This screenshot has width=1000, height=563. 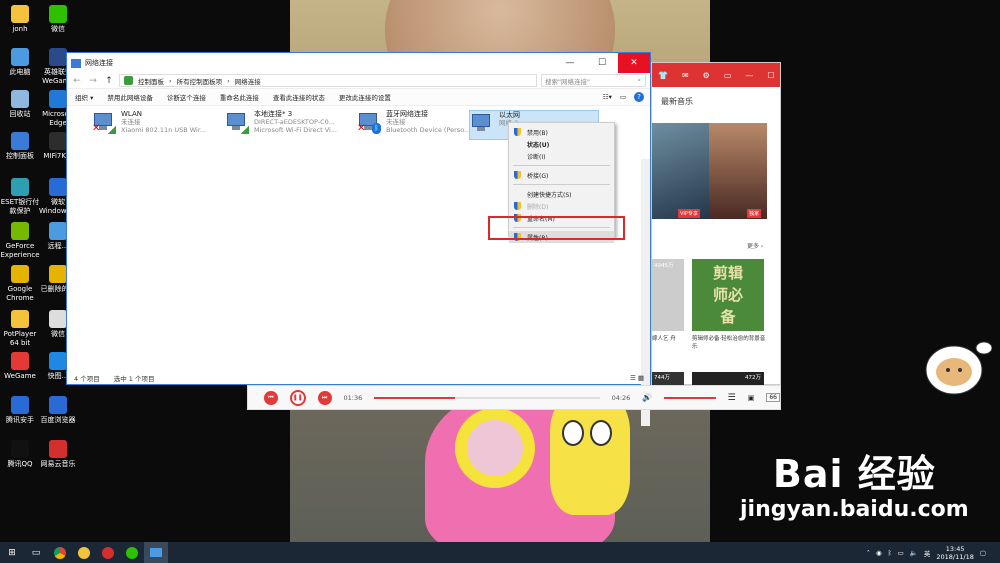 I want to click on address-bar: 控制面板 › 所有控制面板项 › 网络连接, so click(x=328, y=80).